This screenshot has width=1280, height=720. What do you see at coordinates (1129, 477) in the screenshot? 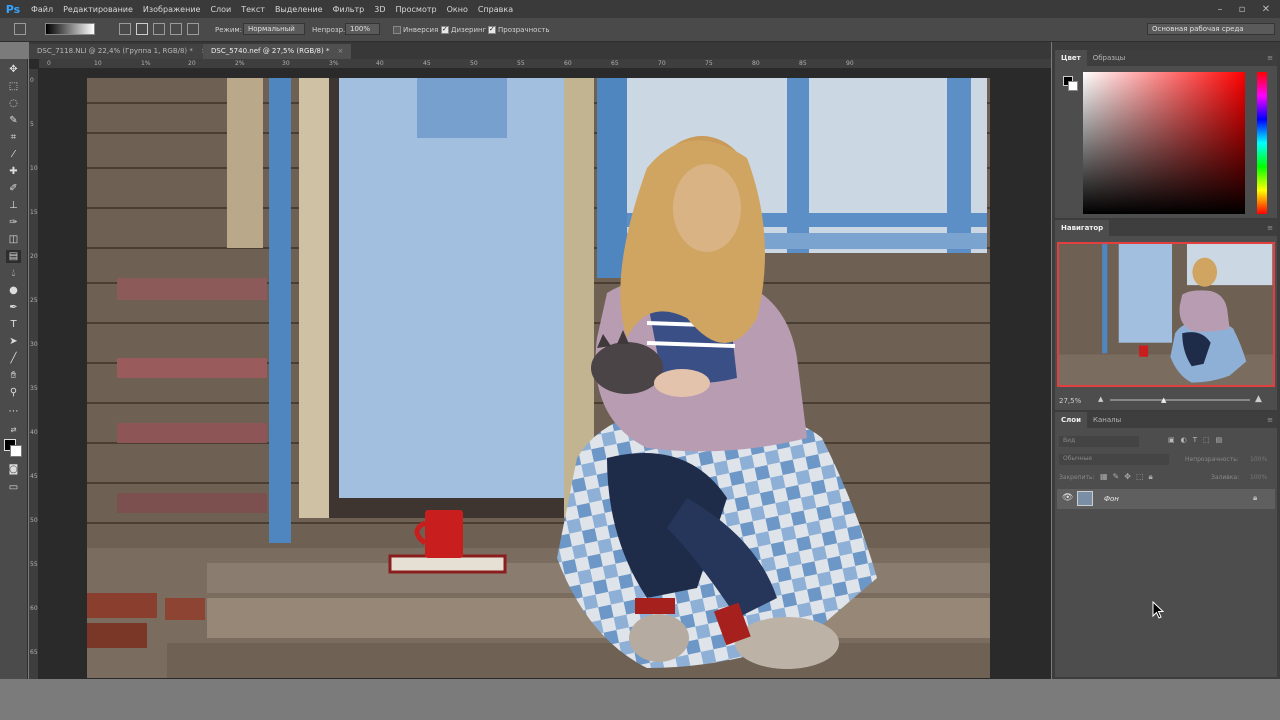
I see `lock-icons: ▦✎✥⬚🔒︎` at bounding box center [1129, 477].